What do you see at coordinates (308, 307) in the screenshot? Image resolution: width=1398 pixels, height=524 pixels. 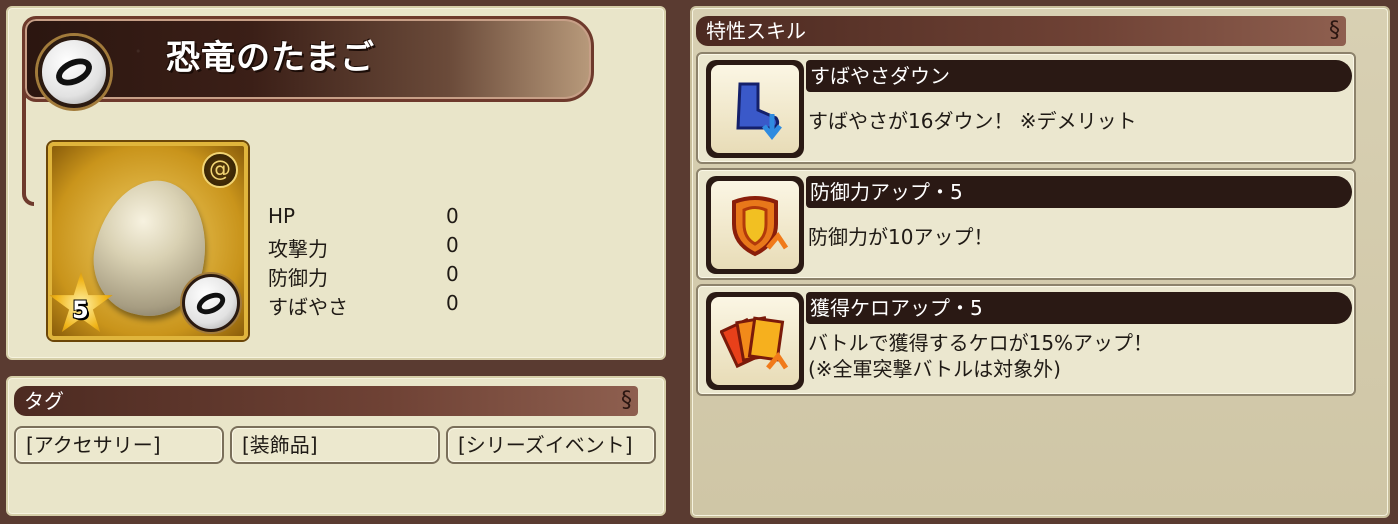 I see `stat-label: すばやさ` at bounding box center [308, 307].